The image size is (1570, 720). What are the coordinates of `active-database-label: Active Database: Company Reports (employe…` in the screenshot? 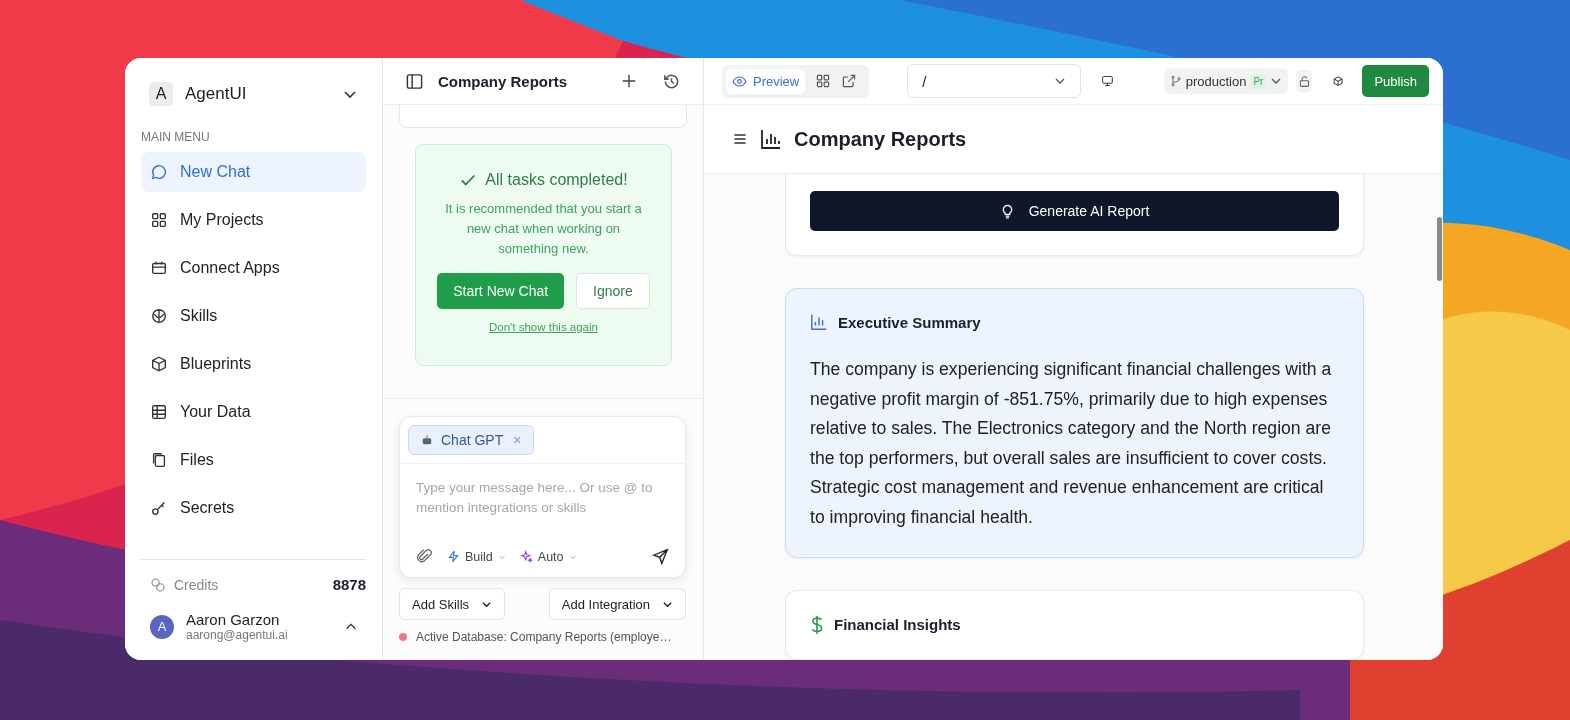 It's located at (544, 637).